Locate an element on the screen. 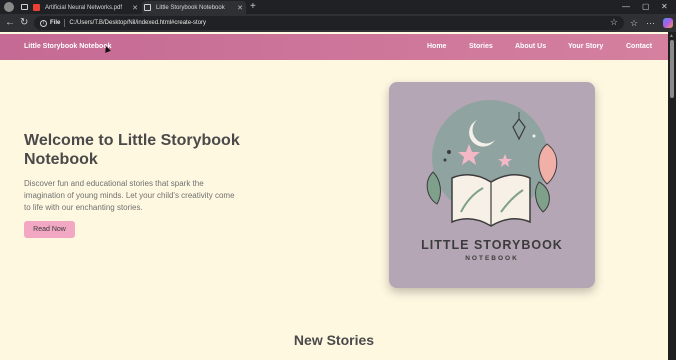 The height and width of the screenshot is (360, 676). browser-tab-pdf: Artificial Neural Networks.pdf ✕ is located at coordinates (87, 7).